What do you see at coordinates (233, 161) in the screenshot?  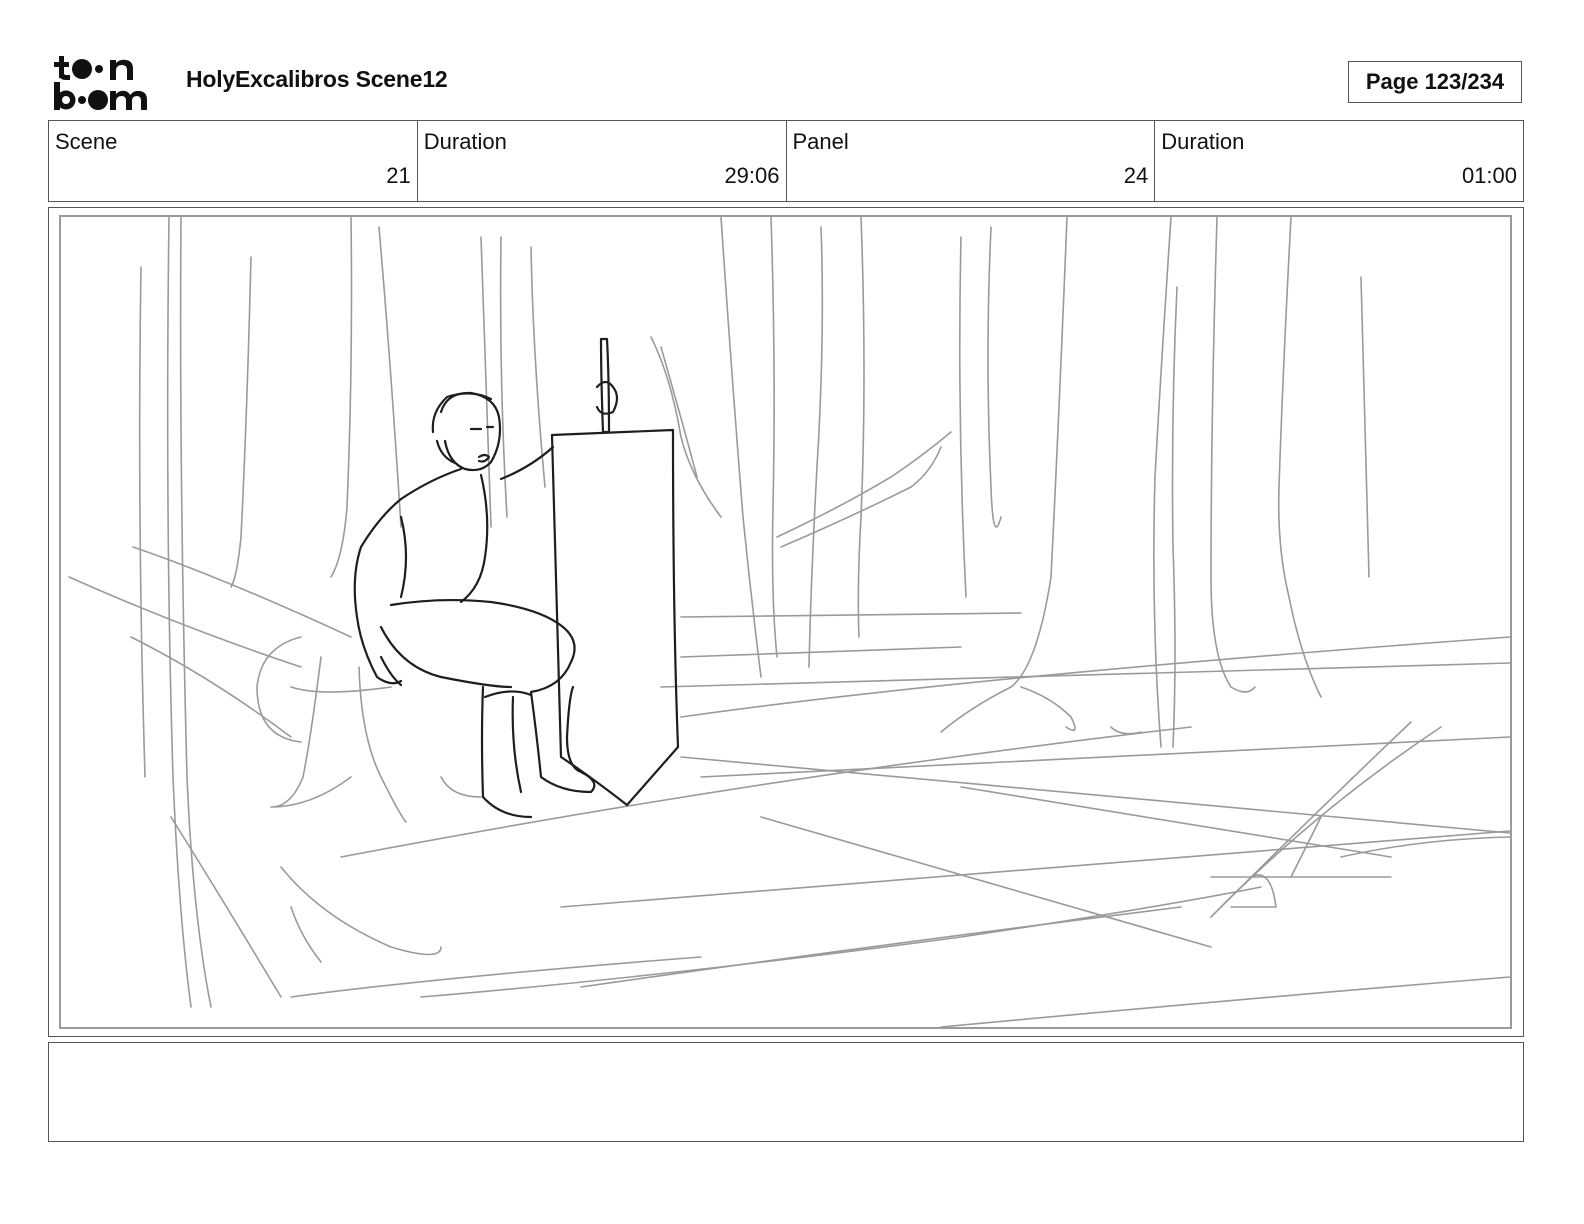 I see `scene-cell: Scene 21` at bounding box center [233, 161].